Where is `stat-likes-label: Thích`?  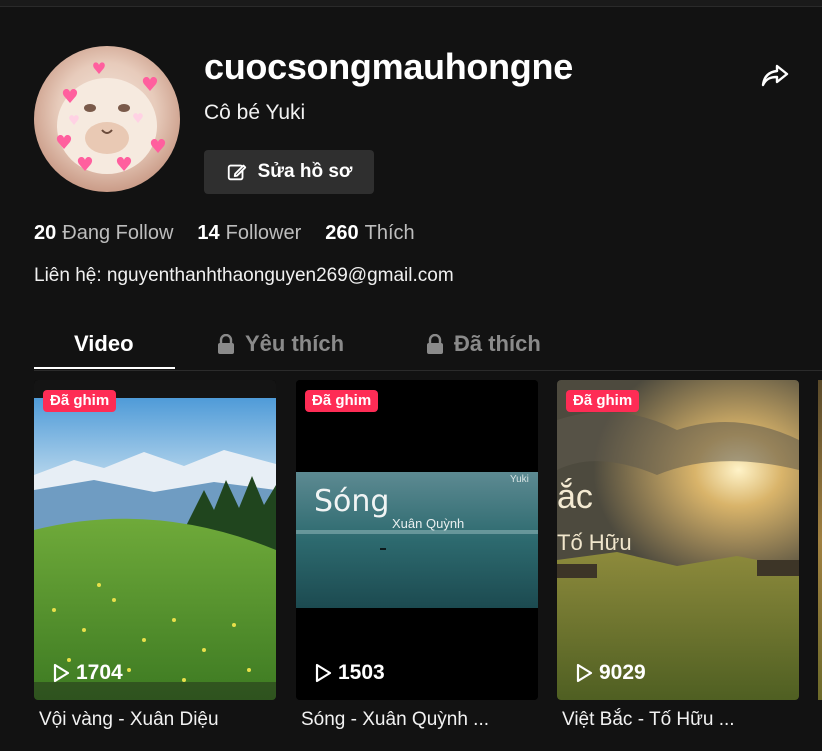 stat-likes-label: Thích is located at coordinates (389, 233).